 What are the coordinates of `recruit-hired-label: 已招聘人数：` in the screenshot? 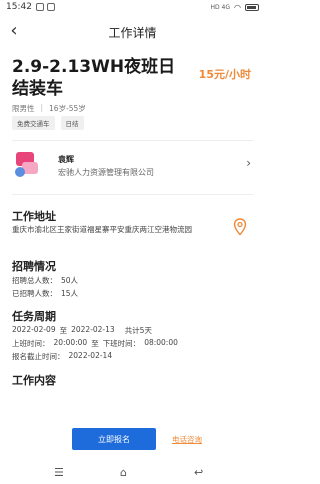 It's located at (34, 293).